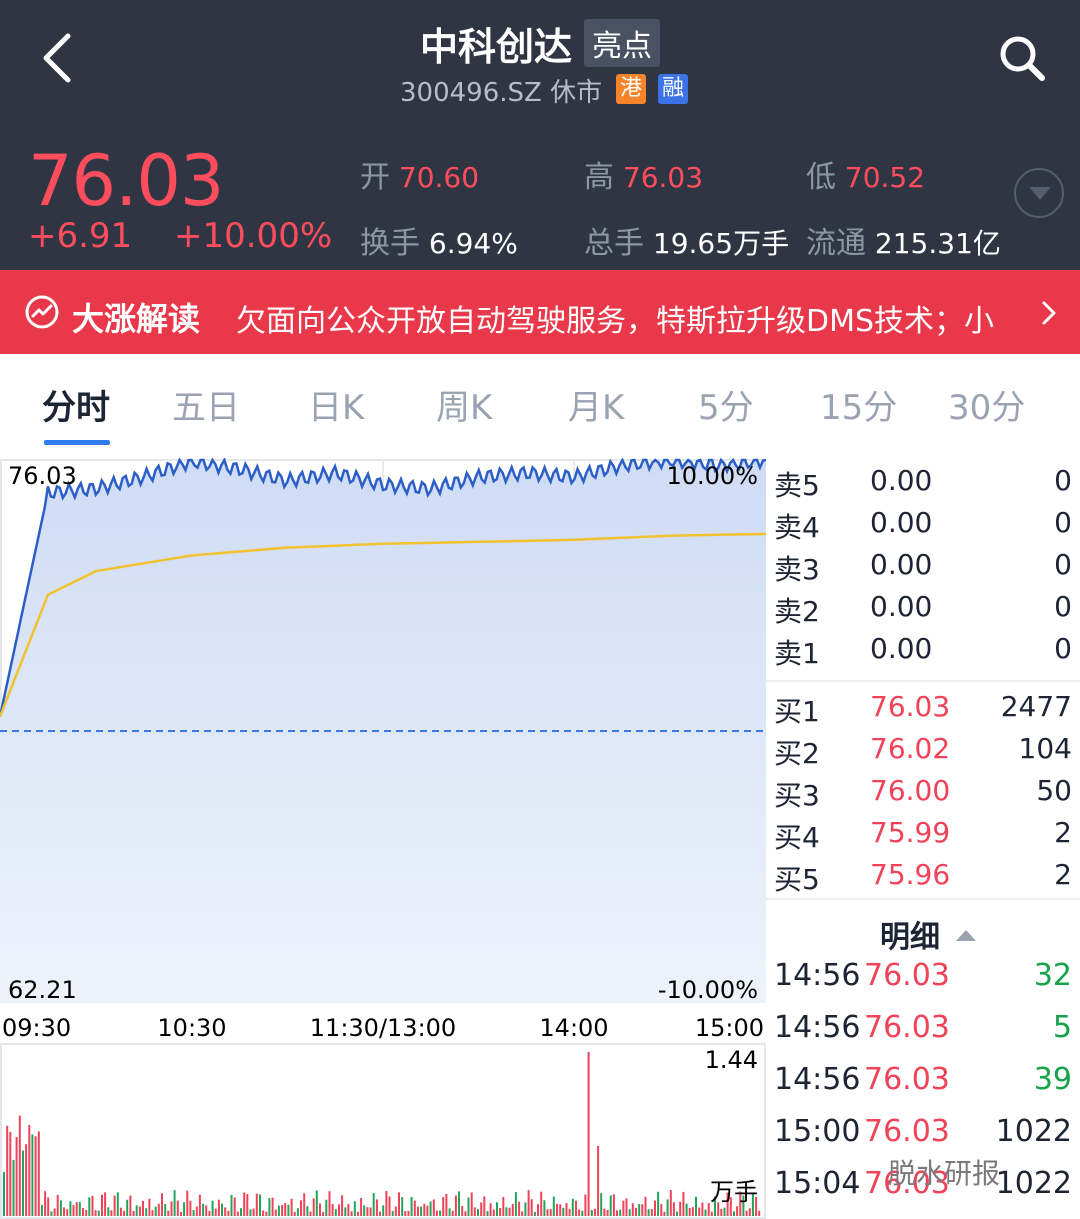  What do you see at coordinates (929, 934) in the screenshot?
I see `detail-header: 明细` at bounding box center [929, 934].